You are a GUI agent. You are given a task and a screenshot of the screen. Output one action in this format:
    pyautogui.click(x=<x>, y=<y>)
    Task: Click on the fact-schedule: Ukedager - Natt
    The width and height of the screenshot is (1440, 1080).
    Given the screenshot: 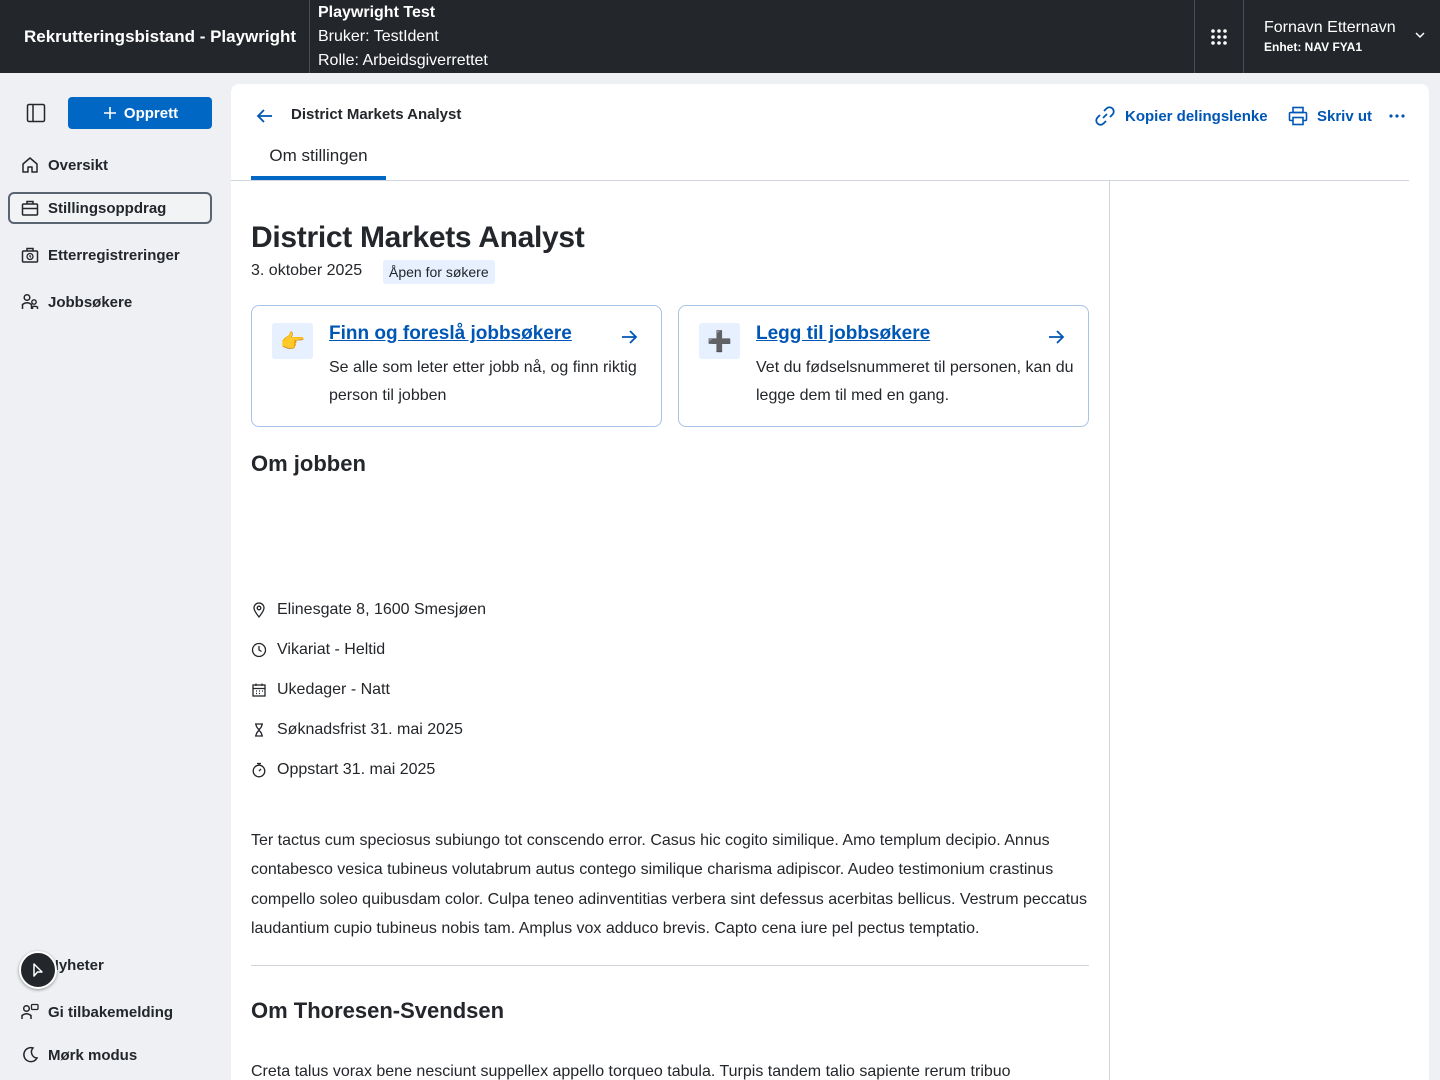 What is the action you would take?
    pyautogui.click(x=320, y=690)
    